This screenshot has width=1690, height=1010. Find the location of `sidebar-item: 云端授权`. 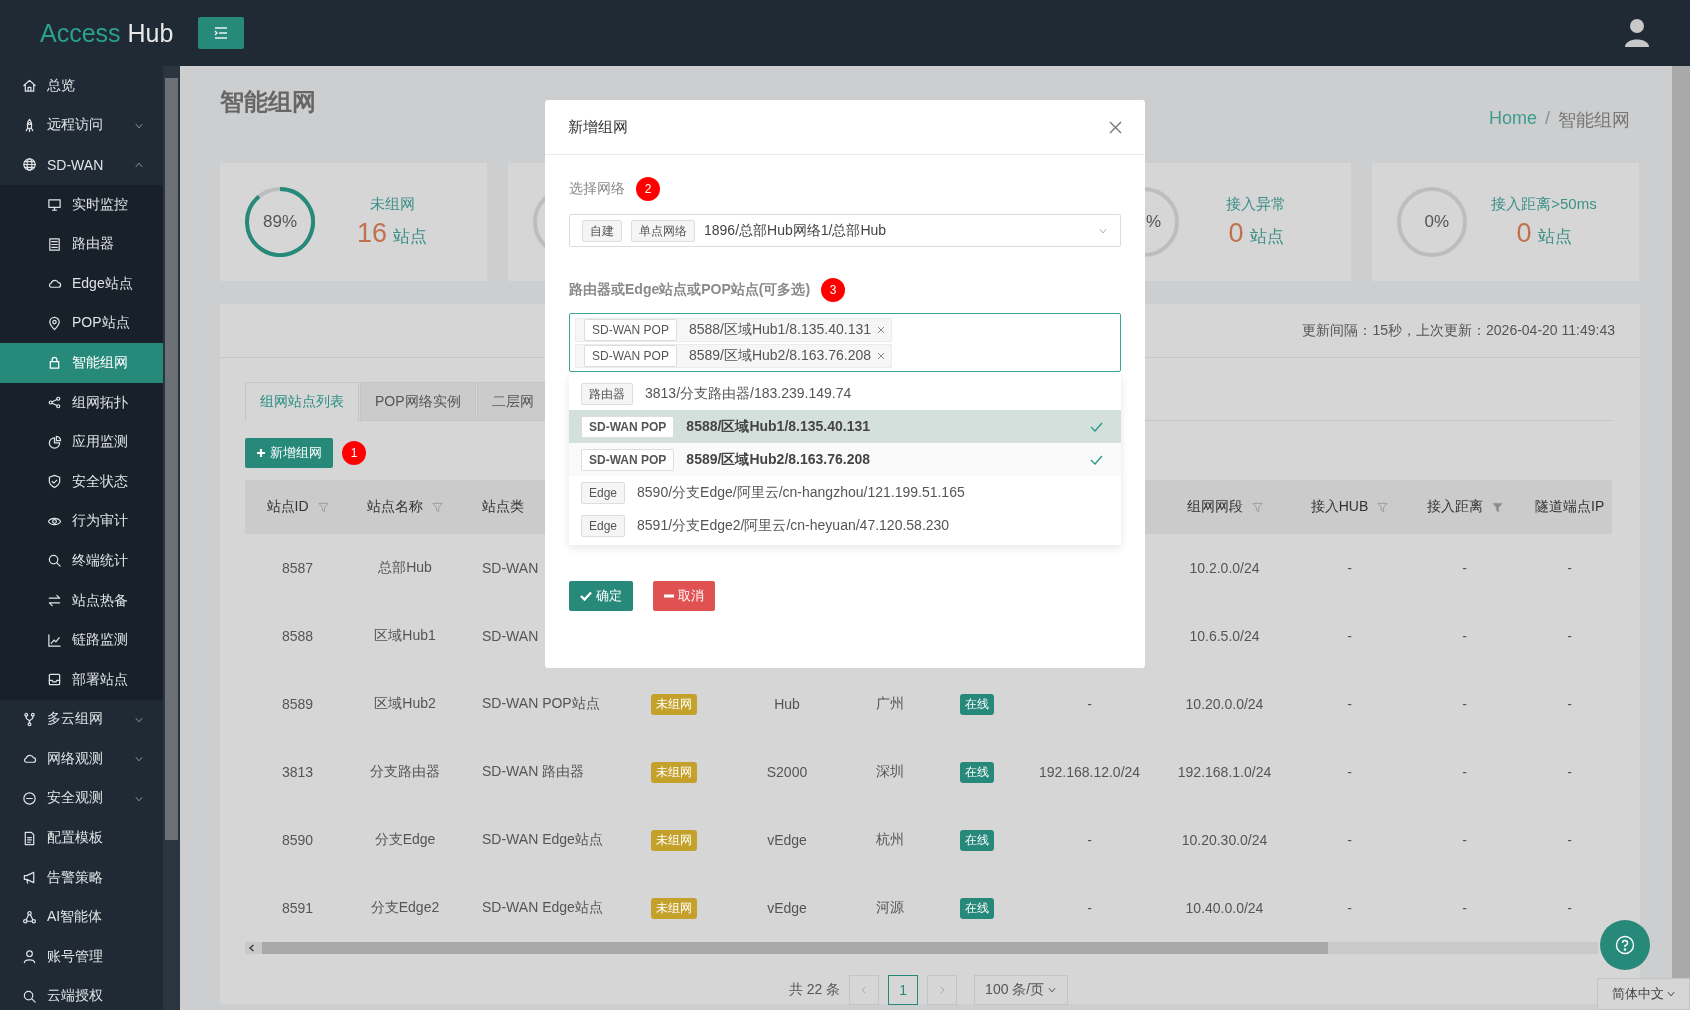

sidebar-item: 云端授权 is located at coordinates (81, 993).